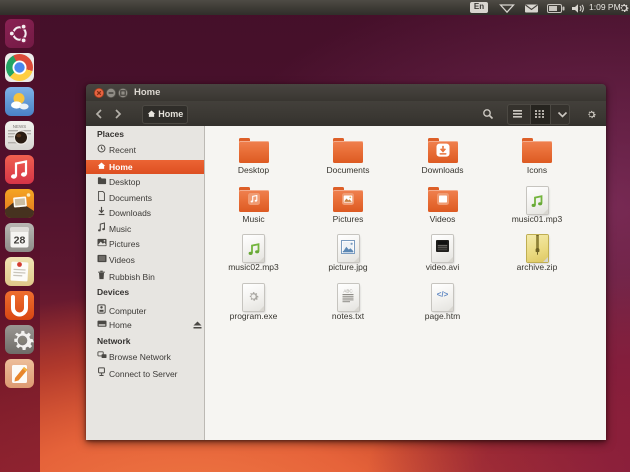  What do you see at coordinates (20, 126) in the screenshot?
I see `svg-text: NEWS` at bounding box center [20, 126].